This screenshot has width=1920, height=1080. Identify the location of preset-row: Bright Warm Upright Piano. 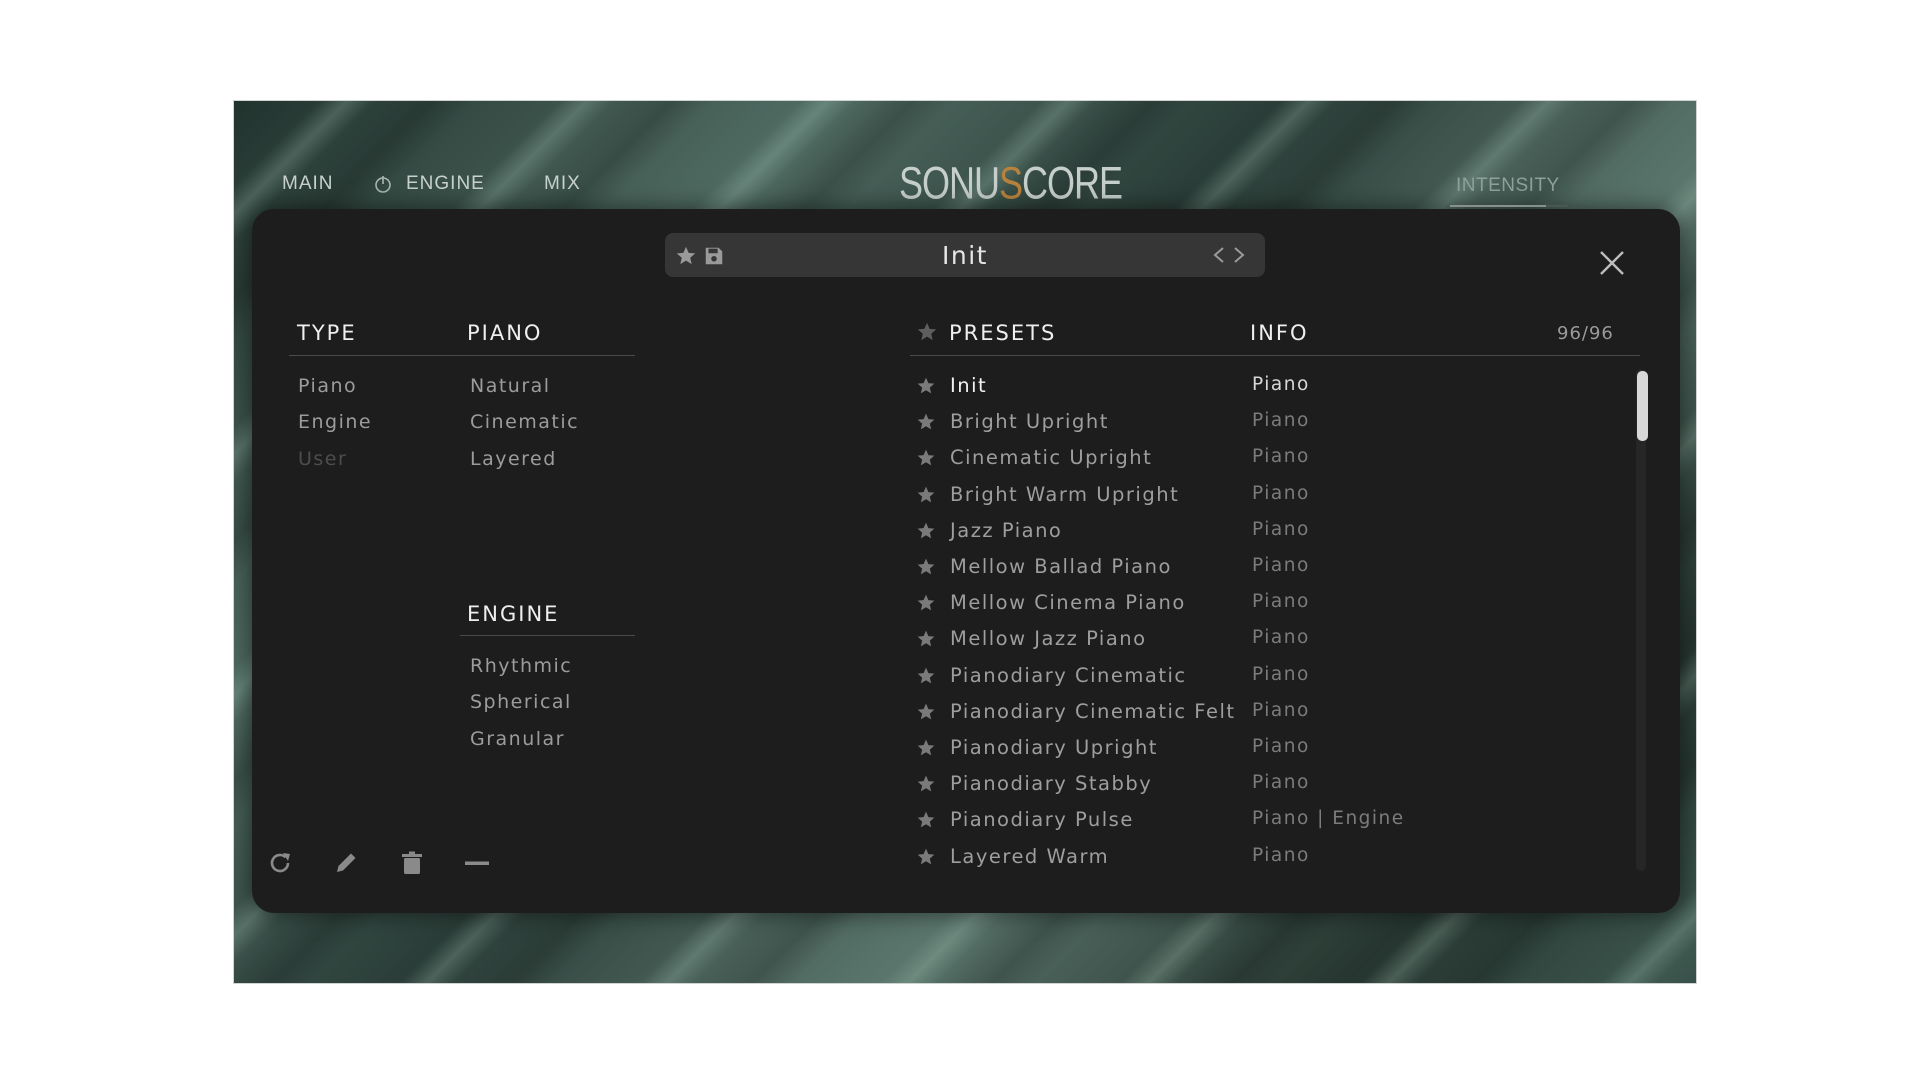
(966, 498).